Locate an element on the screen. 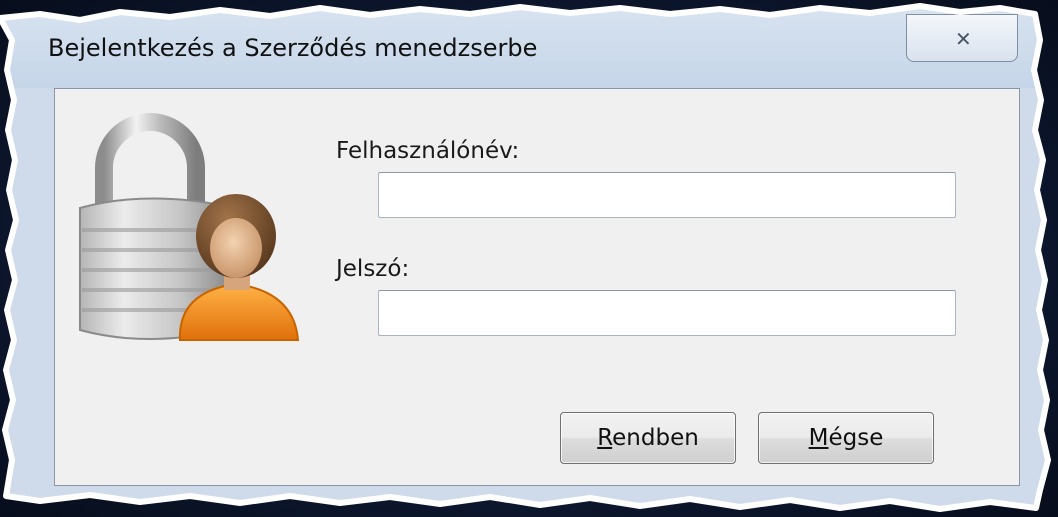  cancel-button-label: égse is located at coordinates (856, 438).